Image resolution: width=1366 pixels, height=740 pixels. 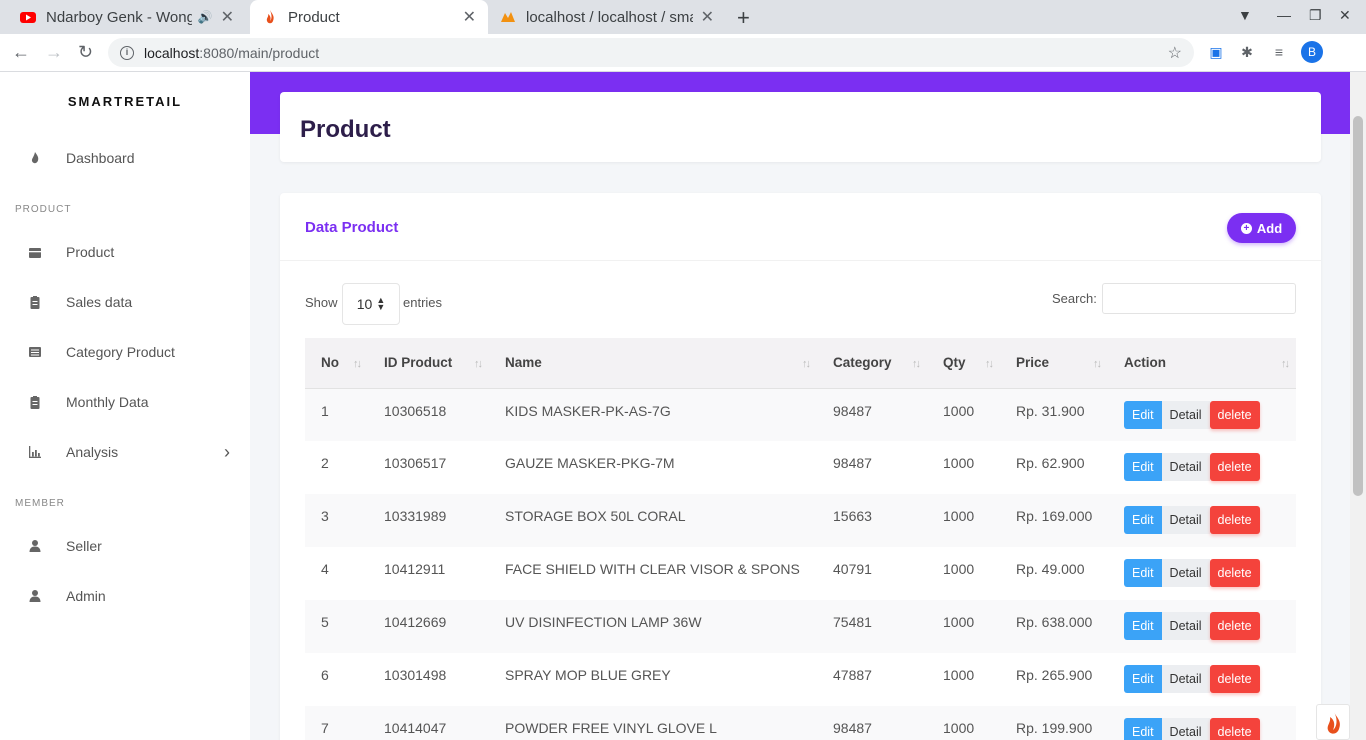 What do you see at coordinates (508, 17) in the screenshot?
I see `phpmyadmin-icon` at bounding box center [508, 17].